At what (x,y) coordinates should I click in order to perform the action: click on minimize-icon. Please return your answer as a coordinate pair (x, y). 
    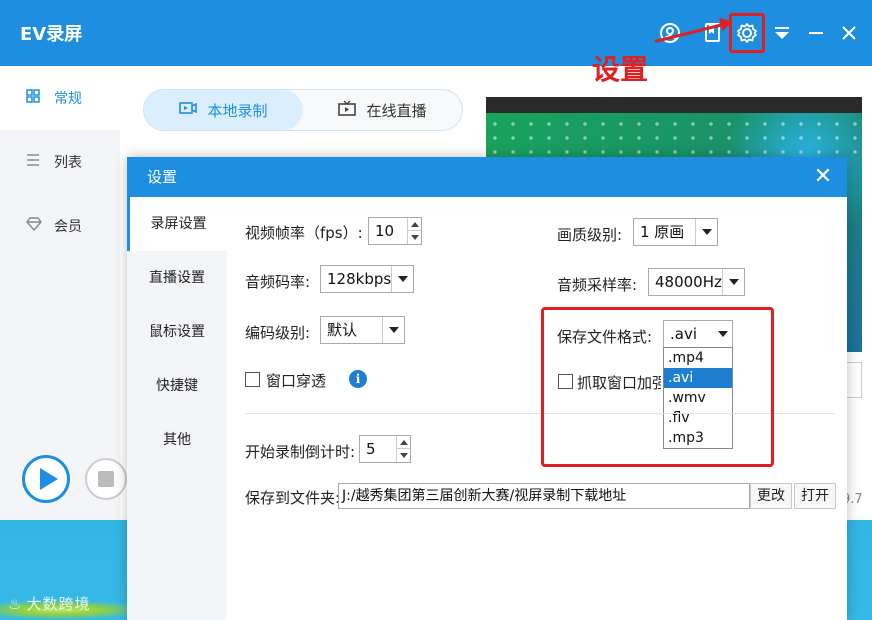
    Looking at the image, I should click on (816, 33).